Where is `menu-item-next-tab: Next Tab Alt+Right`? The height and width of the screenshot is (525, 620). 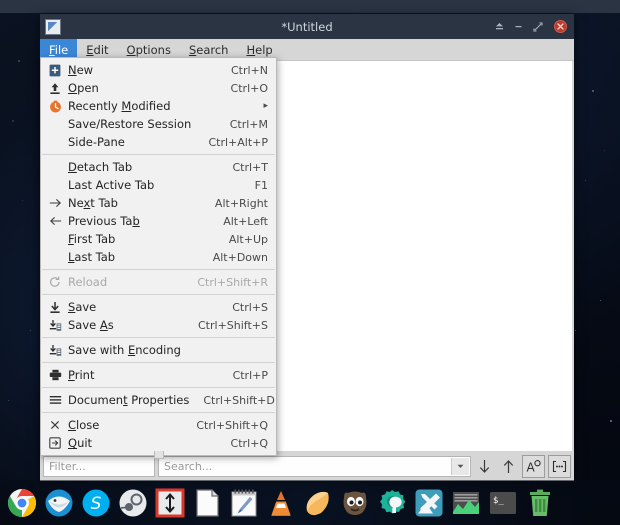 menu-item-next-tab: Next Tab Alt+Right is located at coordinates (158, 203).